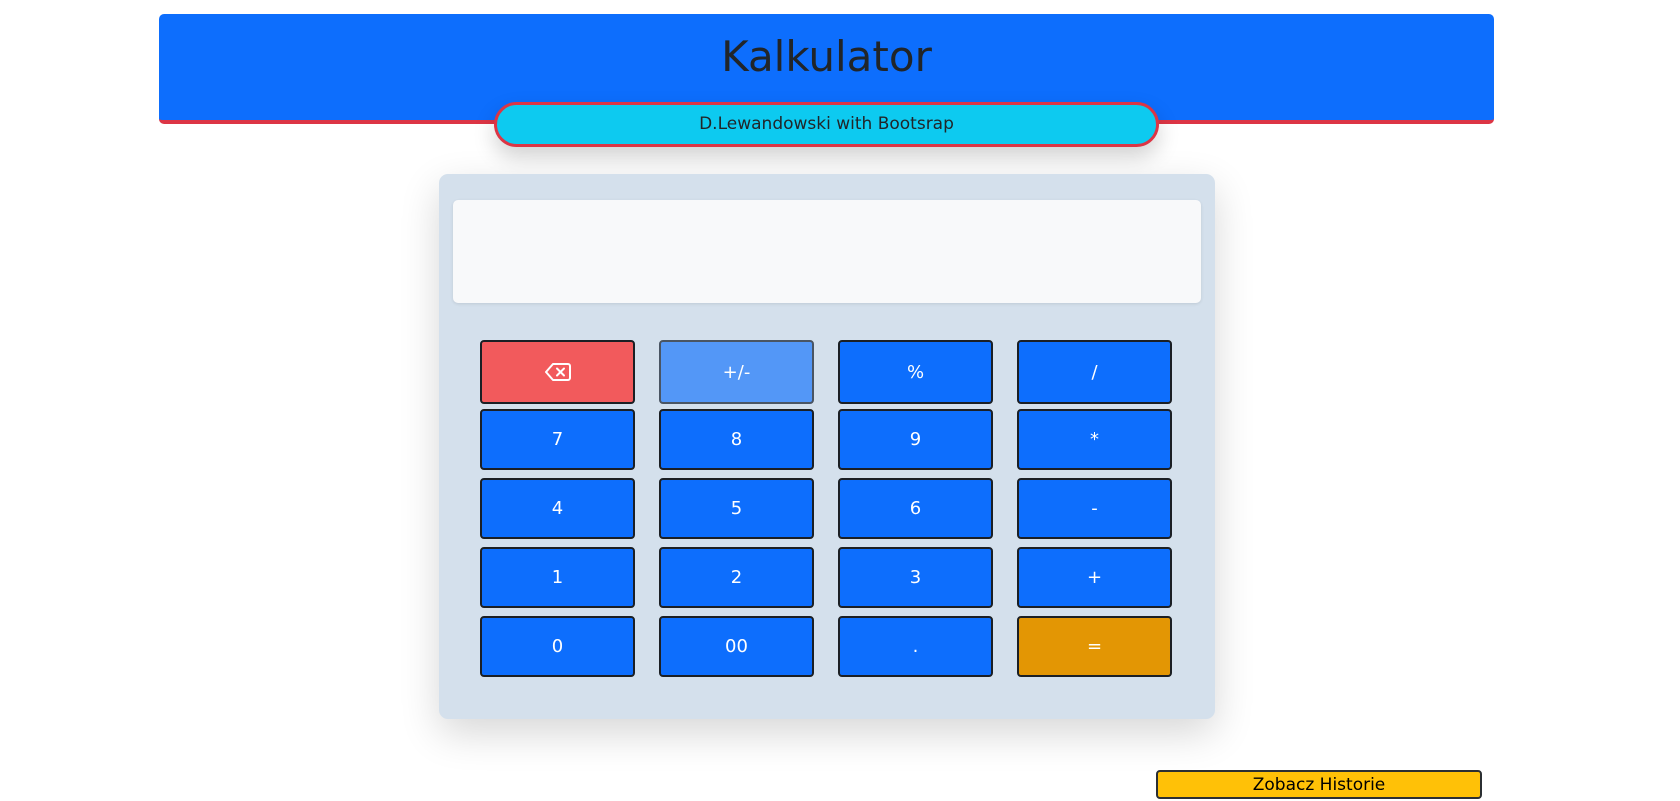  I want to click on decimal-button: ., so click(915, 646).